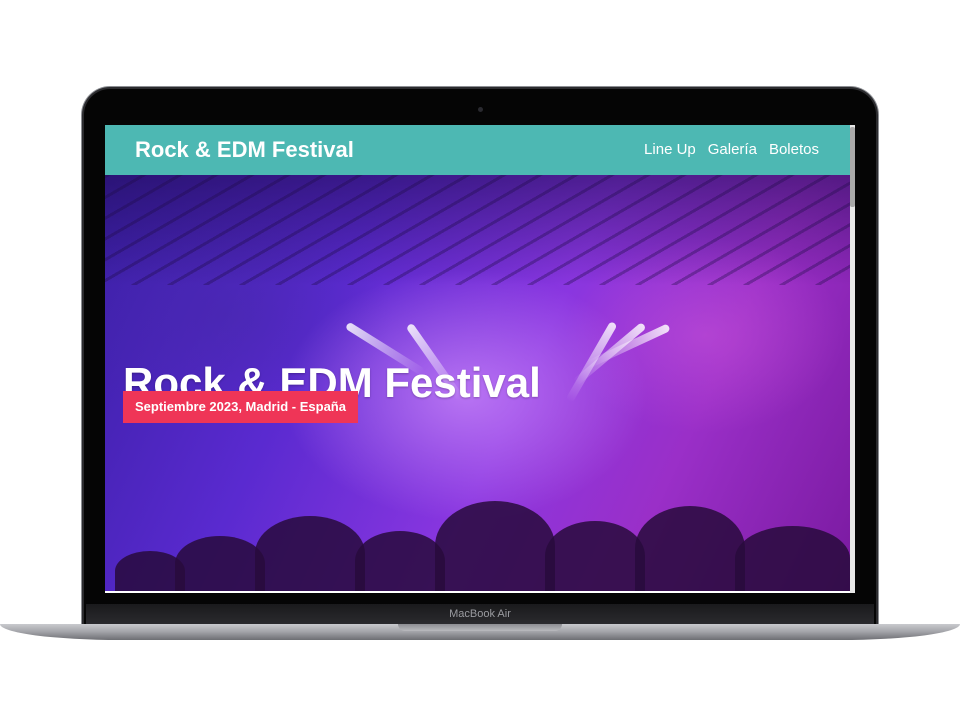  What do you see at coordinates (480, 627) in the screenshot?
I see `laptop-thumb-notch` at bounding box center [480, 627].